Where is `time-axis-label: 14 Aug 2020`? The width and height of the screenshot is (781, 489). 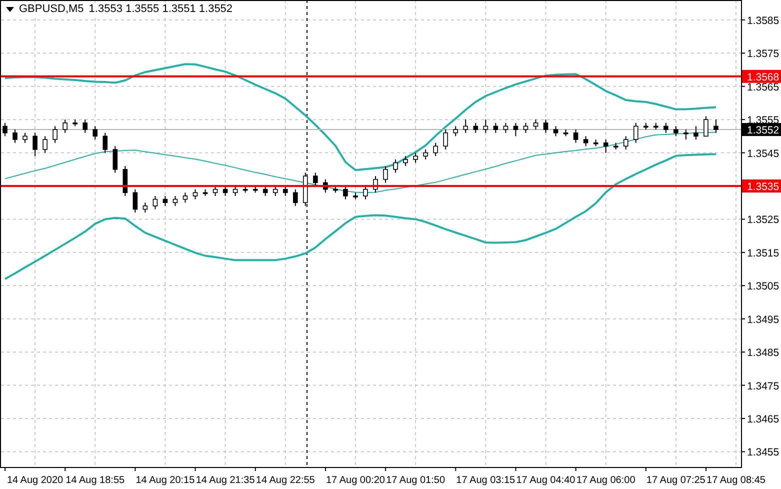
time-axis-label: 14 Aug 2020 is located at coordinates (35, 480).